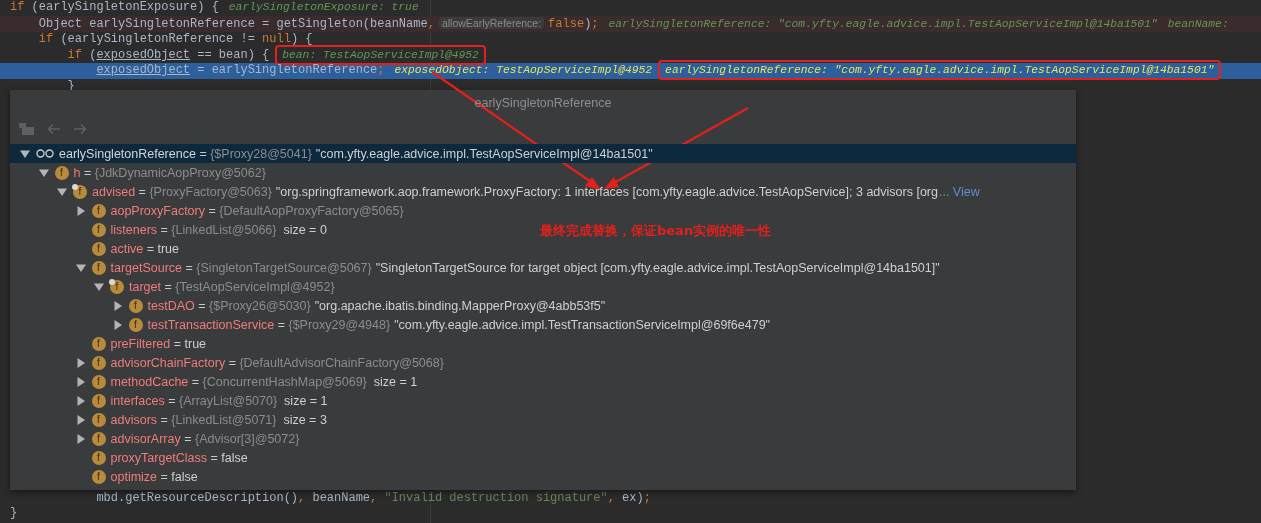 This screenshot has width=1261, height=523. Describe the element at coordinates (523, 70) in the screenshot. I see `value-hint: exposedObject: TestAopServiceImpl@4952` at that location.